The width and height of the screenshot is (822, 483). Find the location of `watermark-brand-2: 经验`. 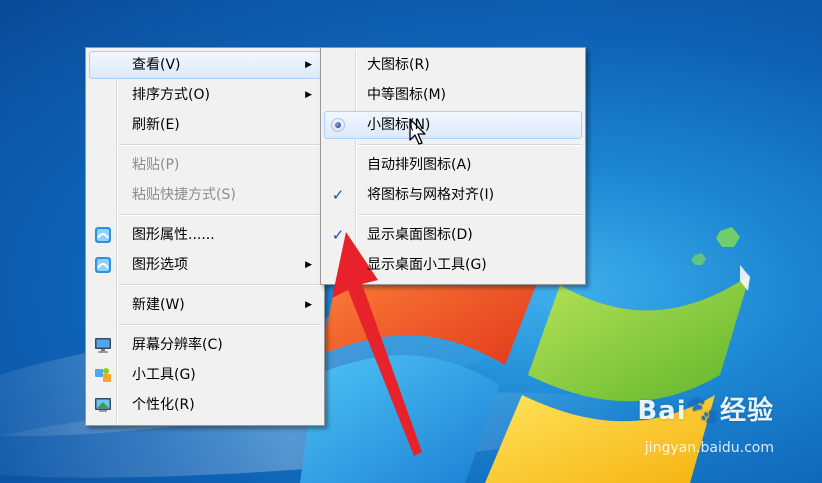

watermark-brand-2: 经验 is located at coordinates (746, 411).